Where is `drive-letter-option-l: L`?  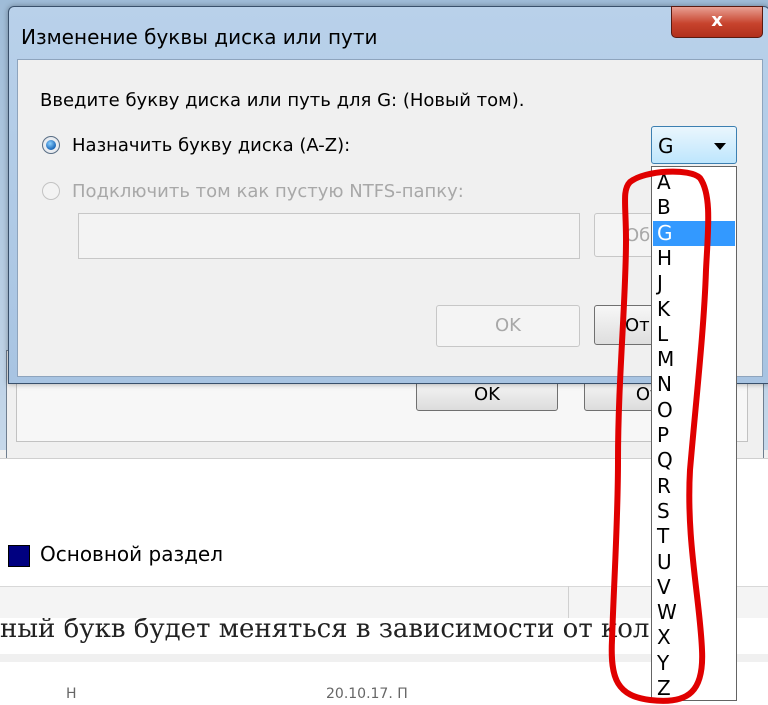 drive-letter-option-l: L is located at coordinates (694, 334).